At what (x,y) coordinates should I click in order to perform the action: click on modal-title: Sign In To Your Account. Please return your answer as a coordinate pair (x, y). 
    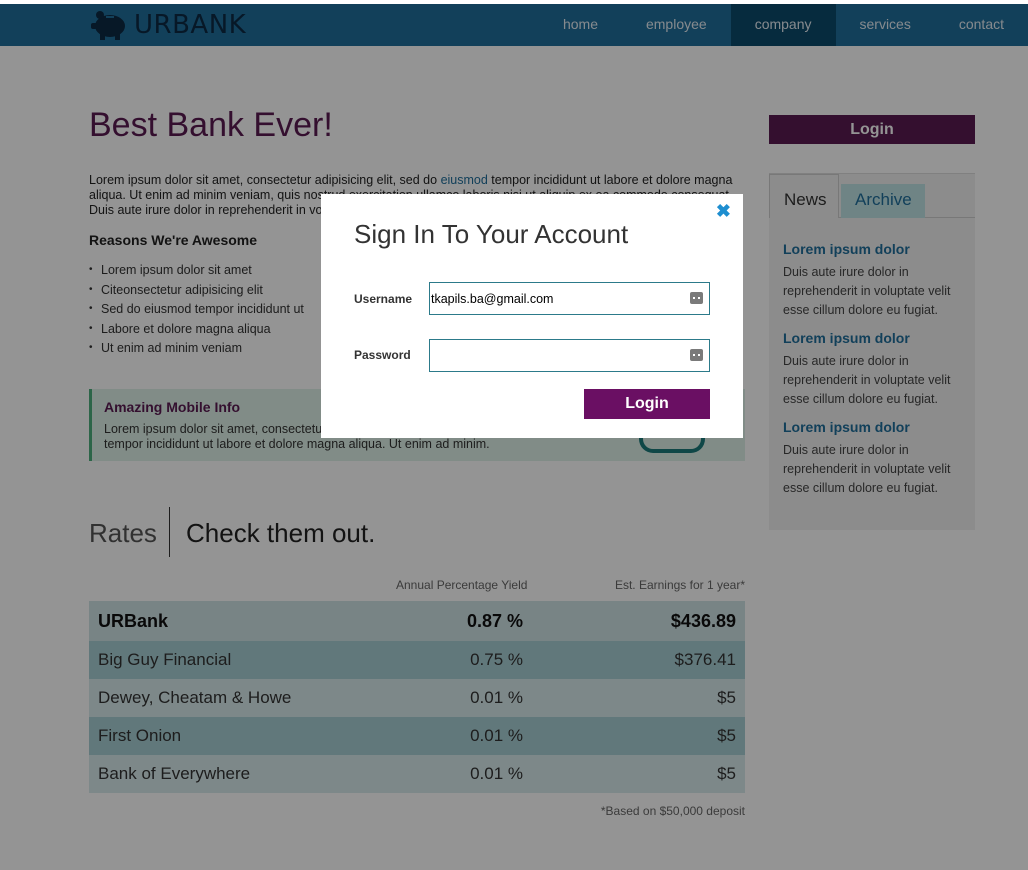
    Looking at the image, I should click on (491, 234).